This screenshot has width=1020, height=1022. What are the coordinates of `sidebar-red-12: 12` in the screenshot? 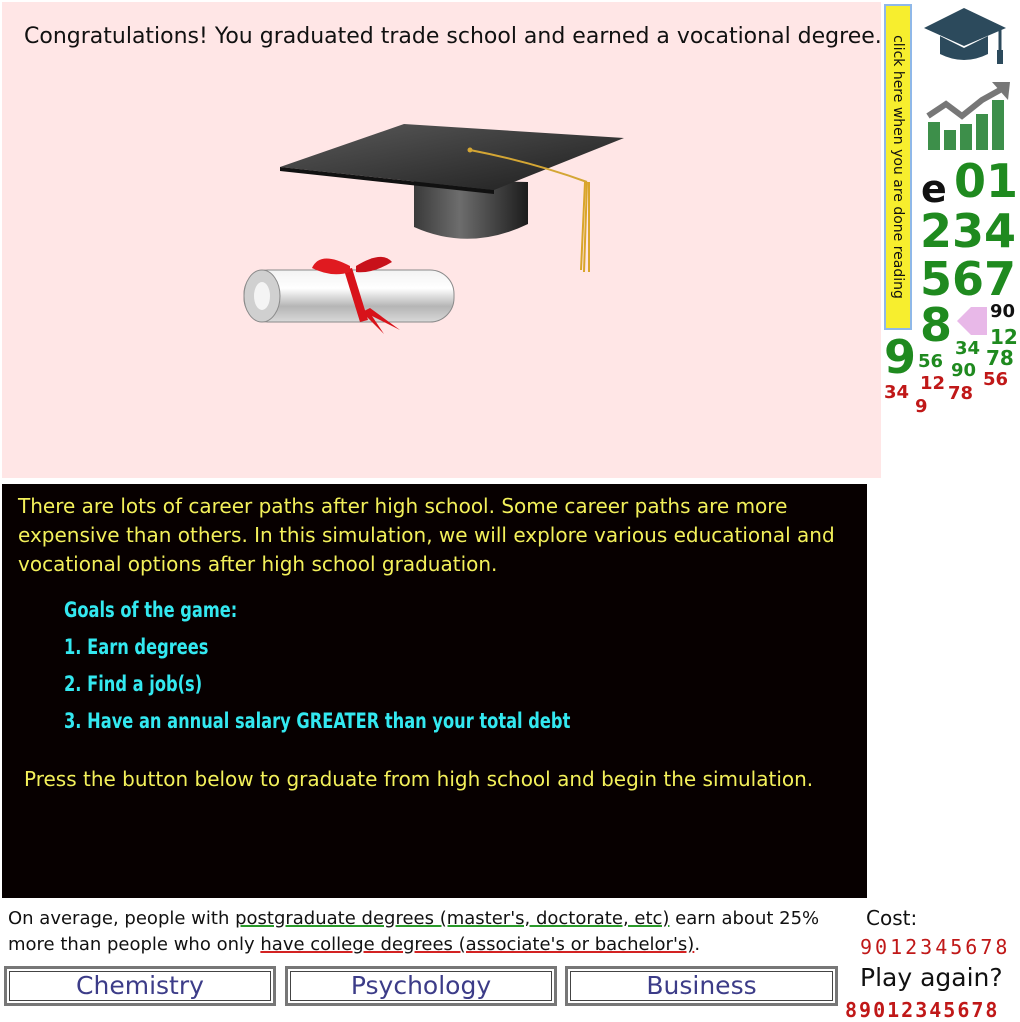 It's located at (933, 383).